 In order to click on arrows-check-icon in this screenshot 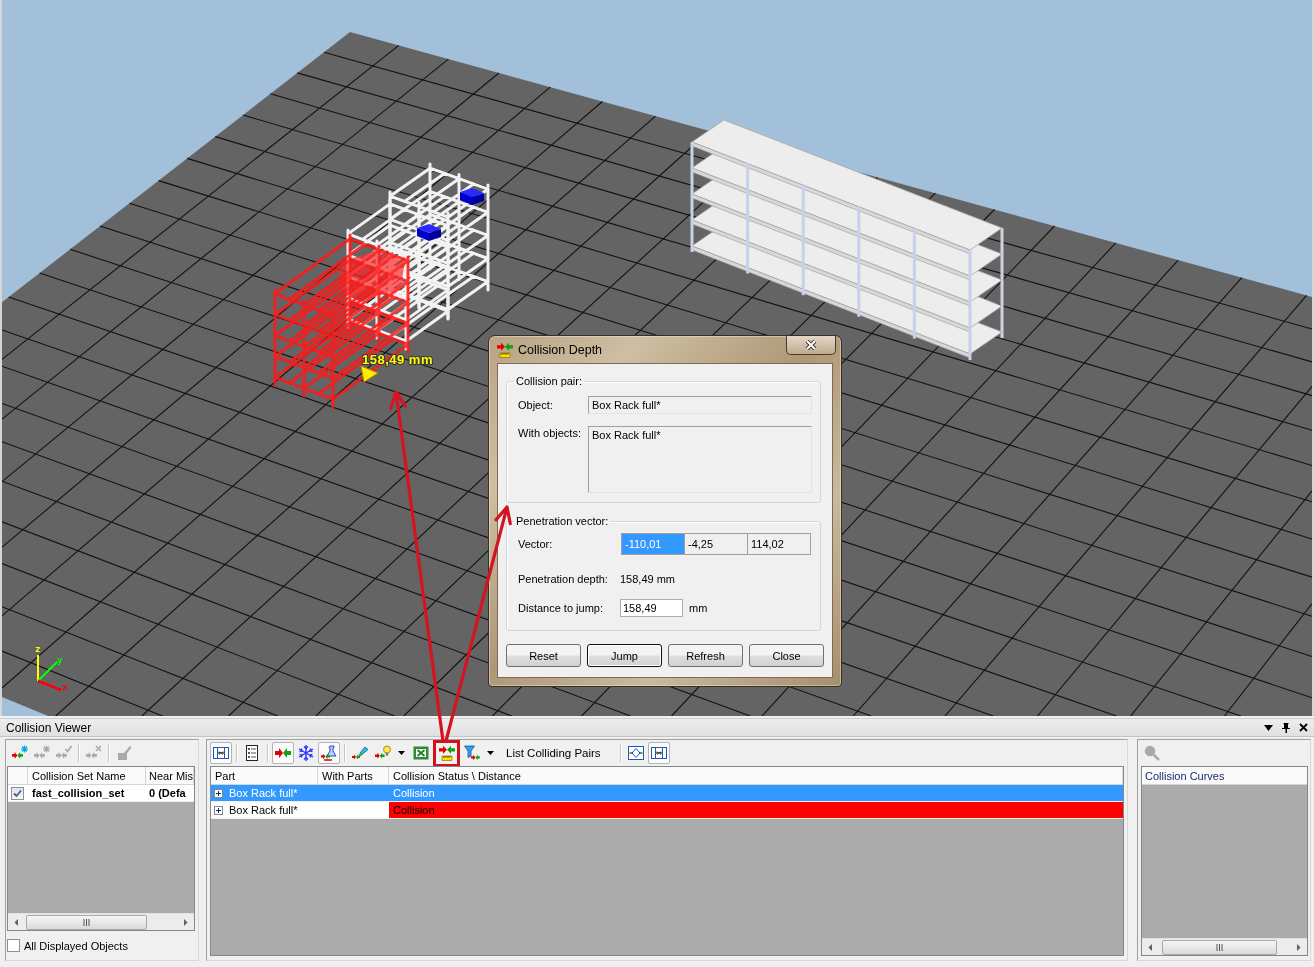, I will do `click(63, 753)`.